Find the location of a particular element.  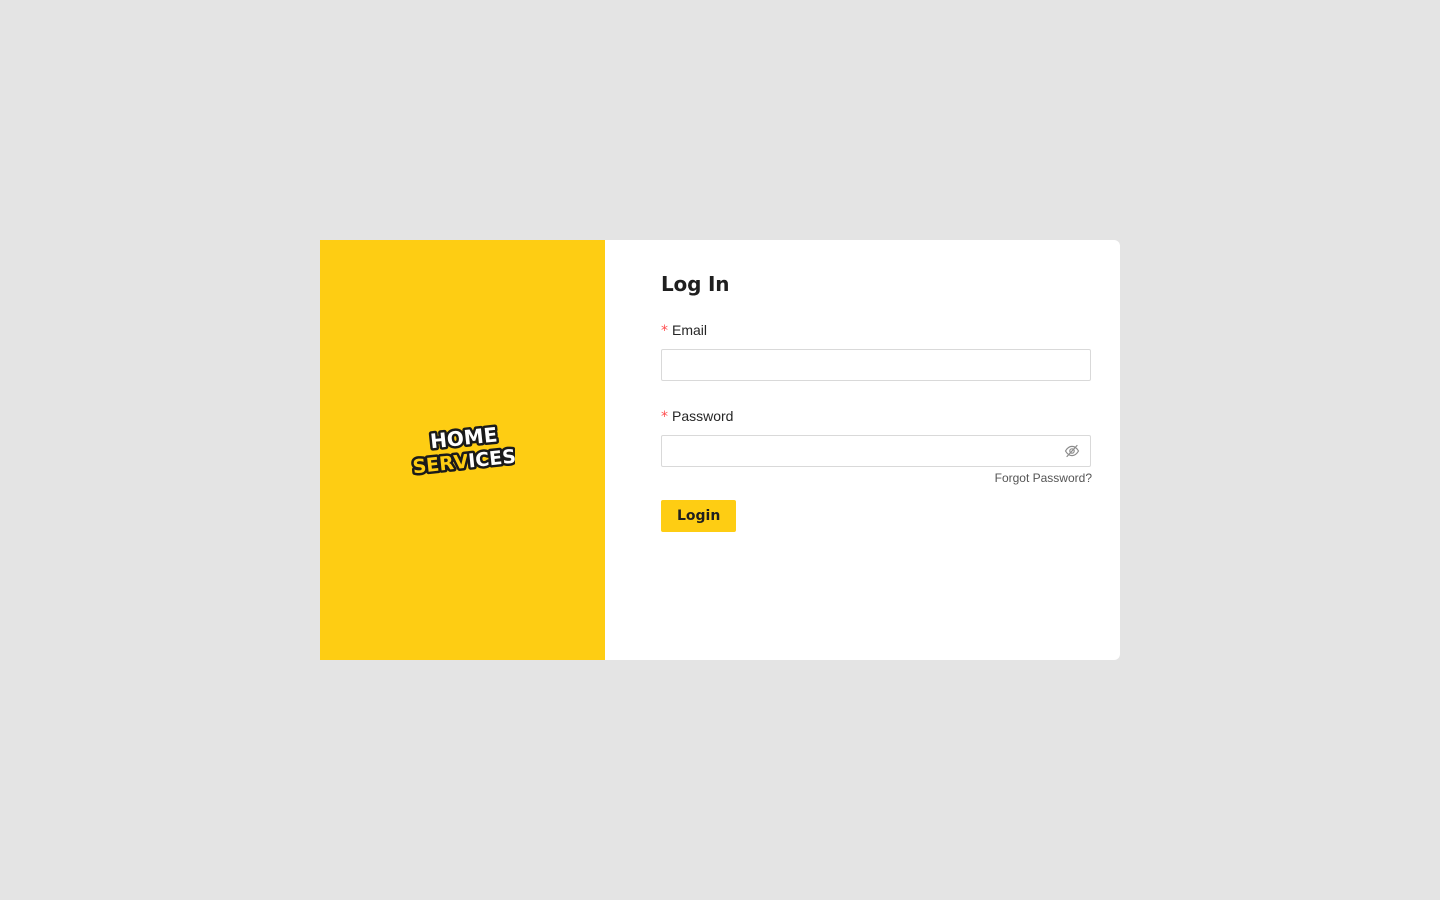

password-label-text: Password is located at coordinates (703, 416).